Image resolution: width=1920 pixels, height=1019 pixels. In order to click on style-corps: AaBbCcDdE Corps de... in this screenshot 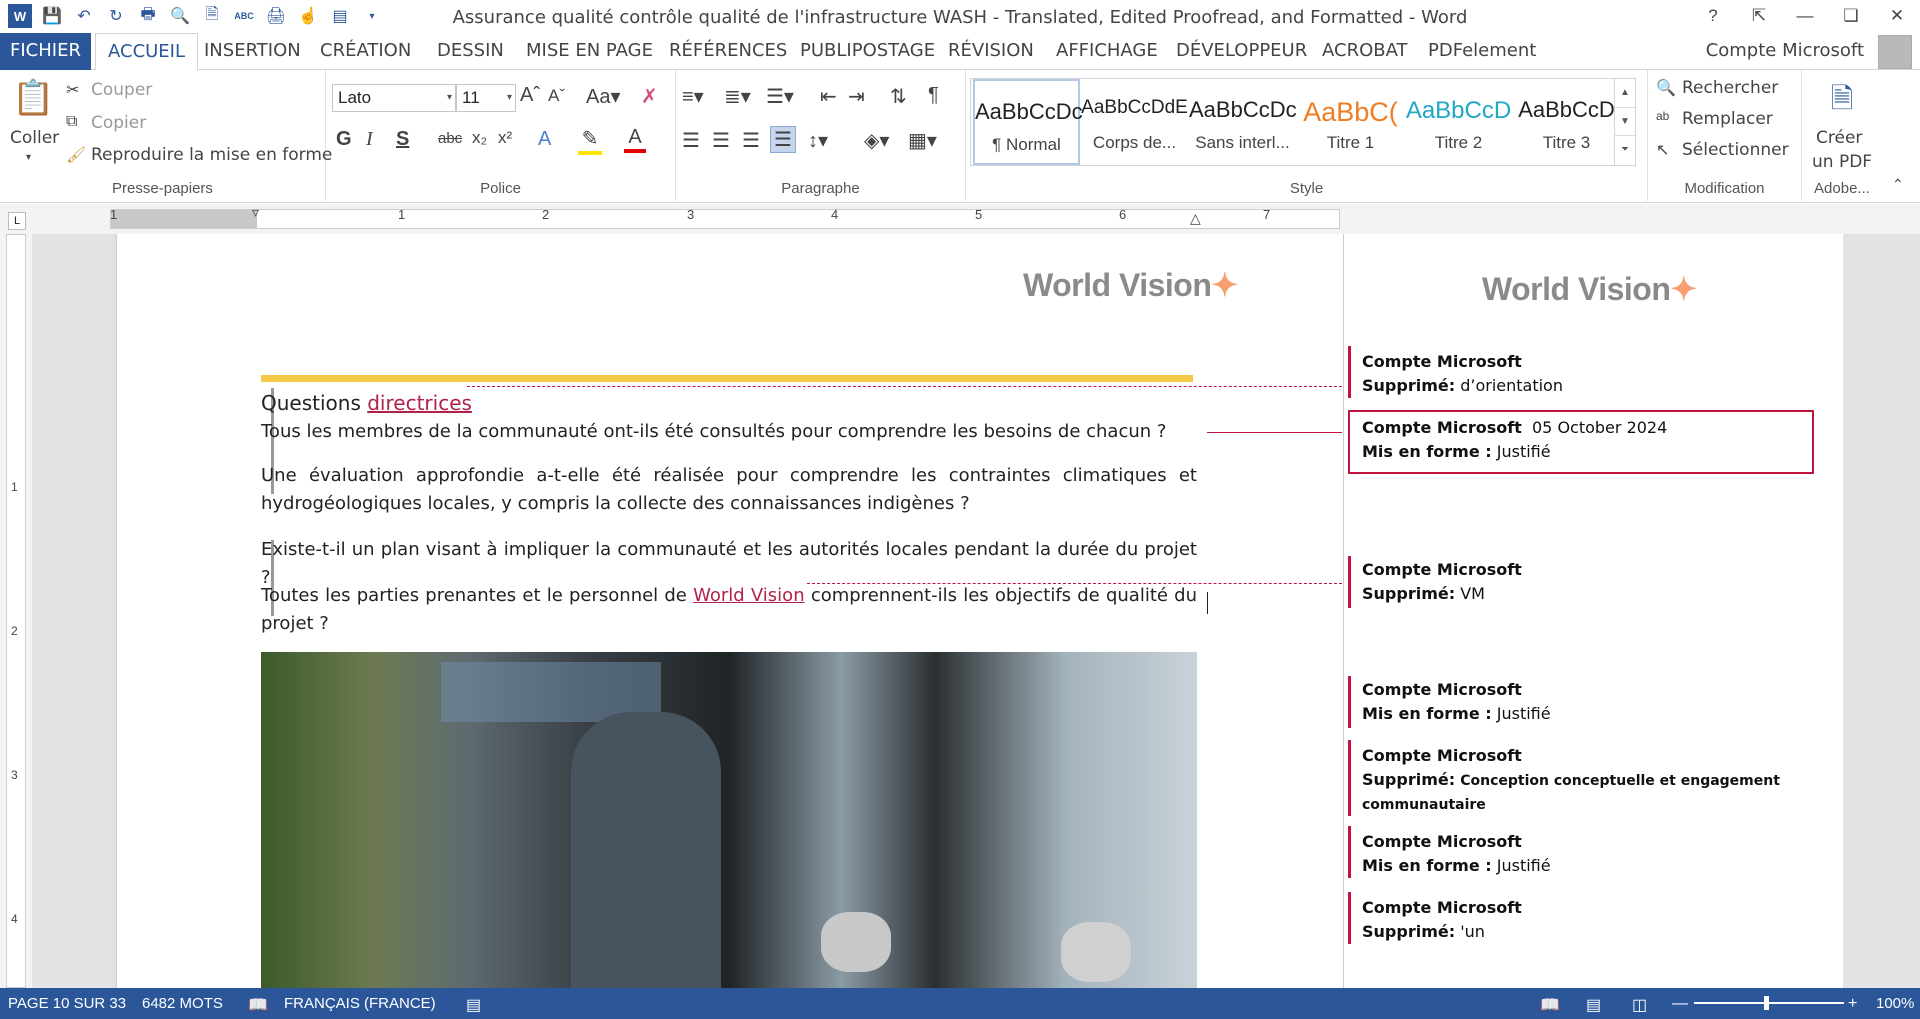, I will do `click(1134, 122)`.